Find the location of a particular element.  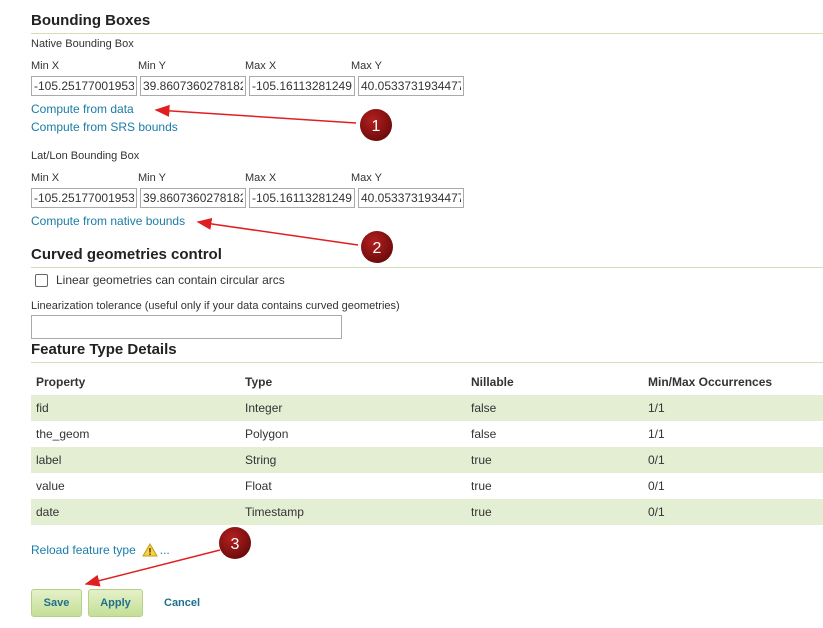

annotation-marker-3: 3 is located at coordinates (235, 543).